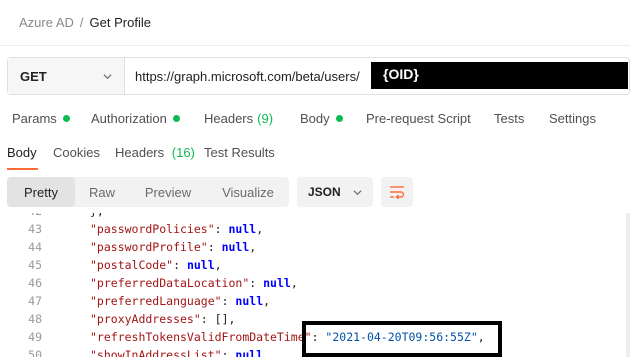 The width and height of the screenshot is (630, 357). What do you see at coordinates (149, 247) in the screenshot?
I see `json-key: "passwordProfile"` at bounding box center [149, 247].